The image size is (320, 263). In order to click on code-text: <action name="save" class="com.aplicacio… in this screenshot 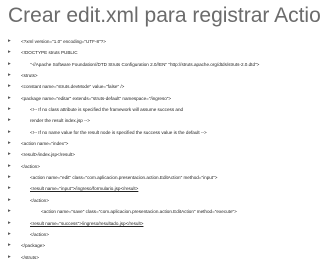, I will do `click(139, 212)`.